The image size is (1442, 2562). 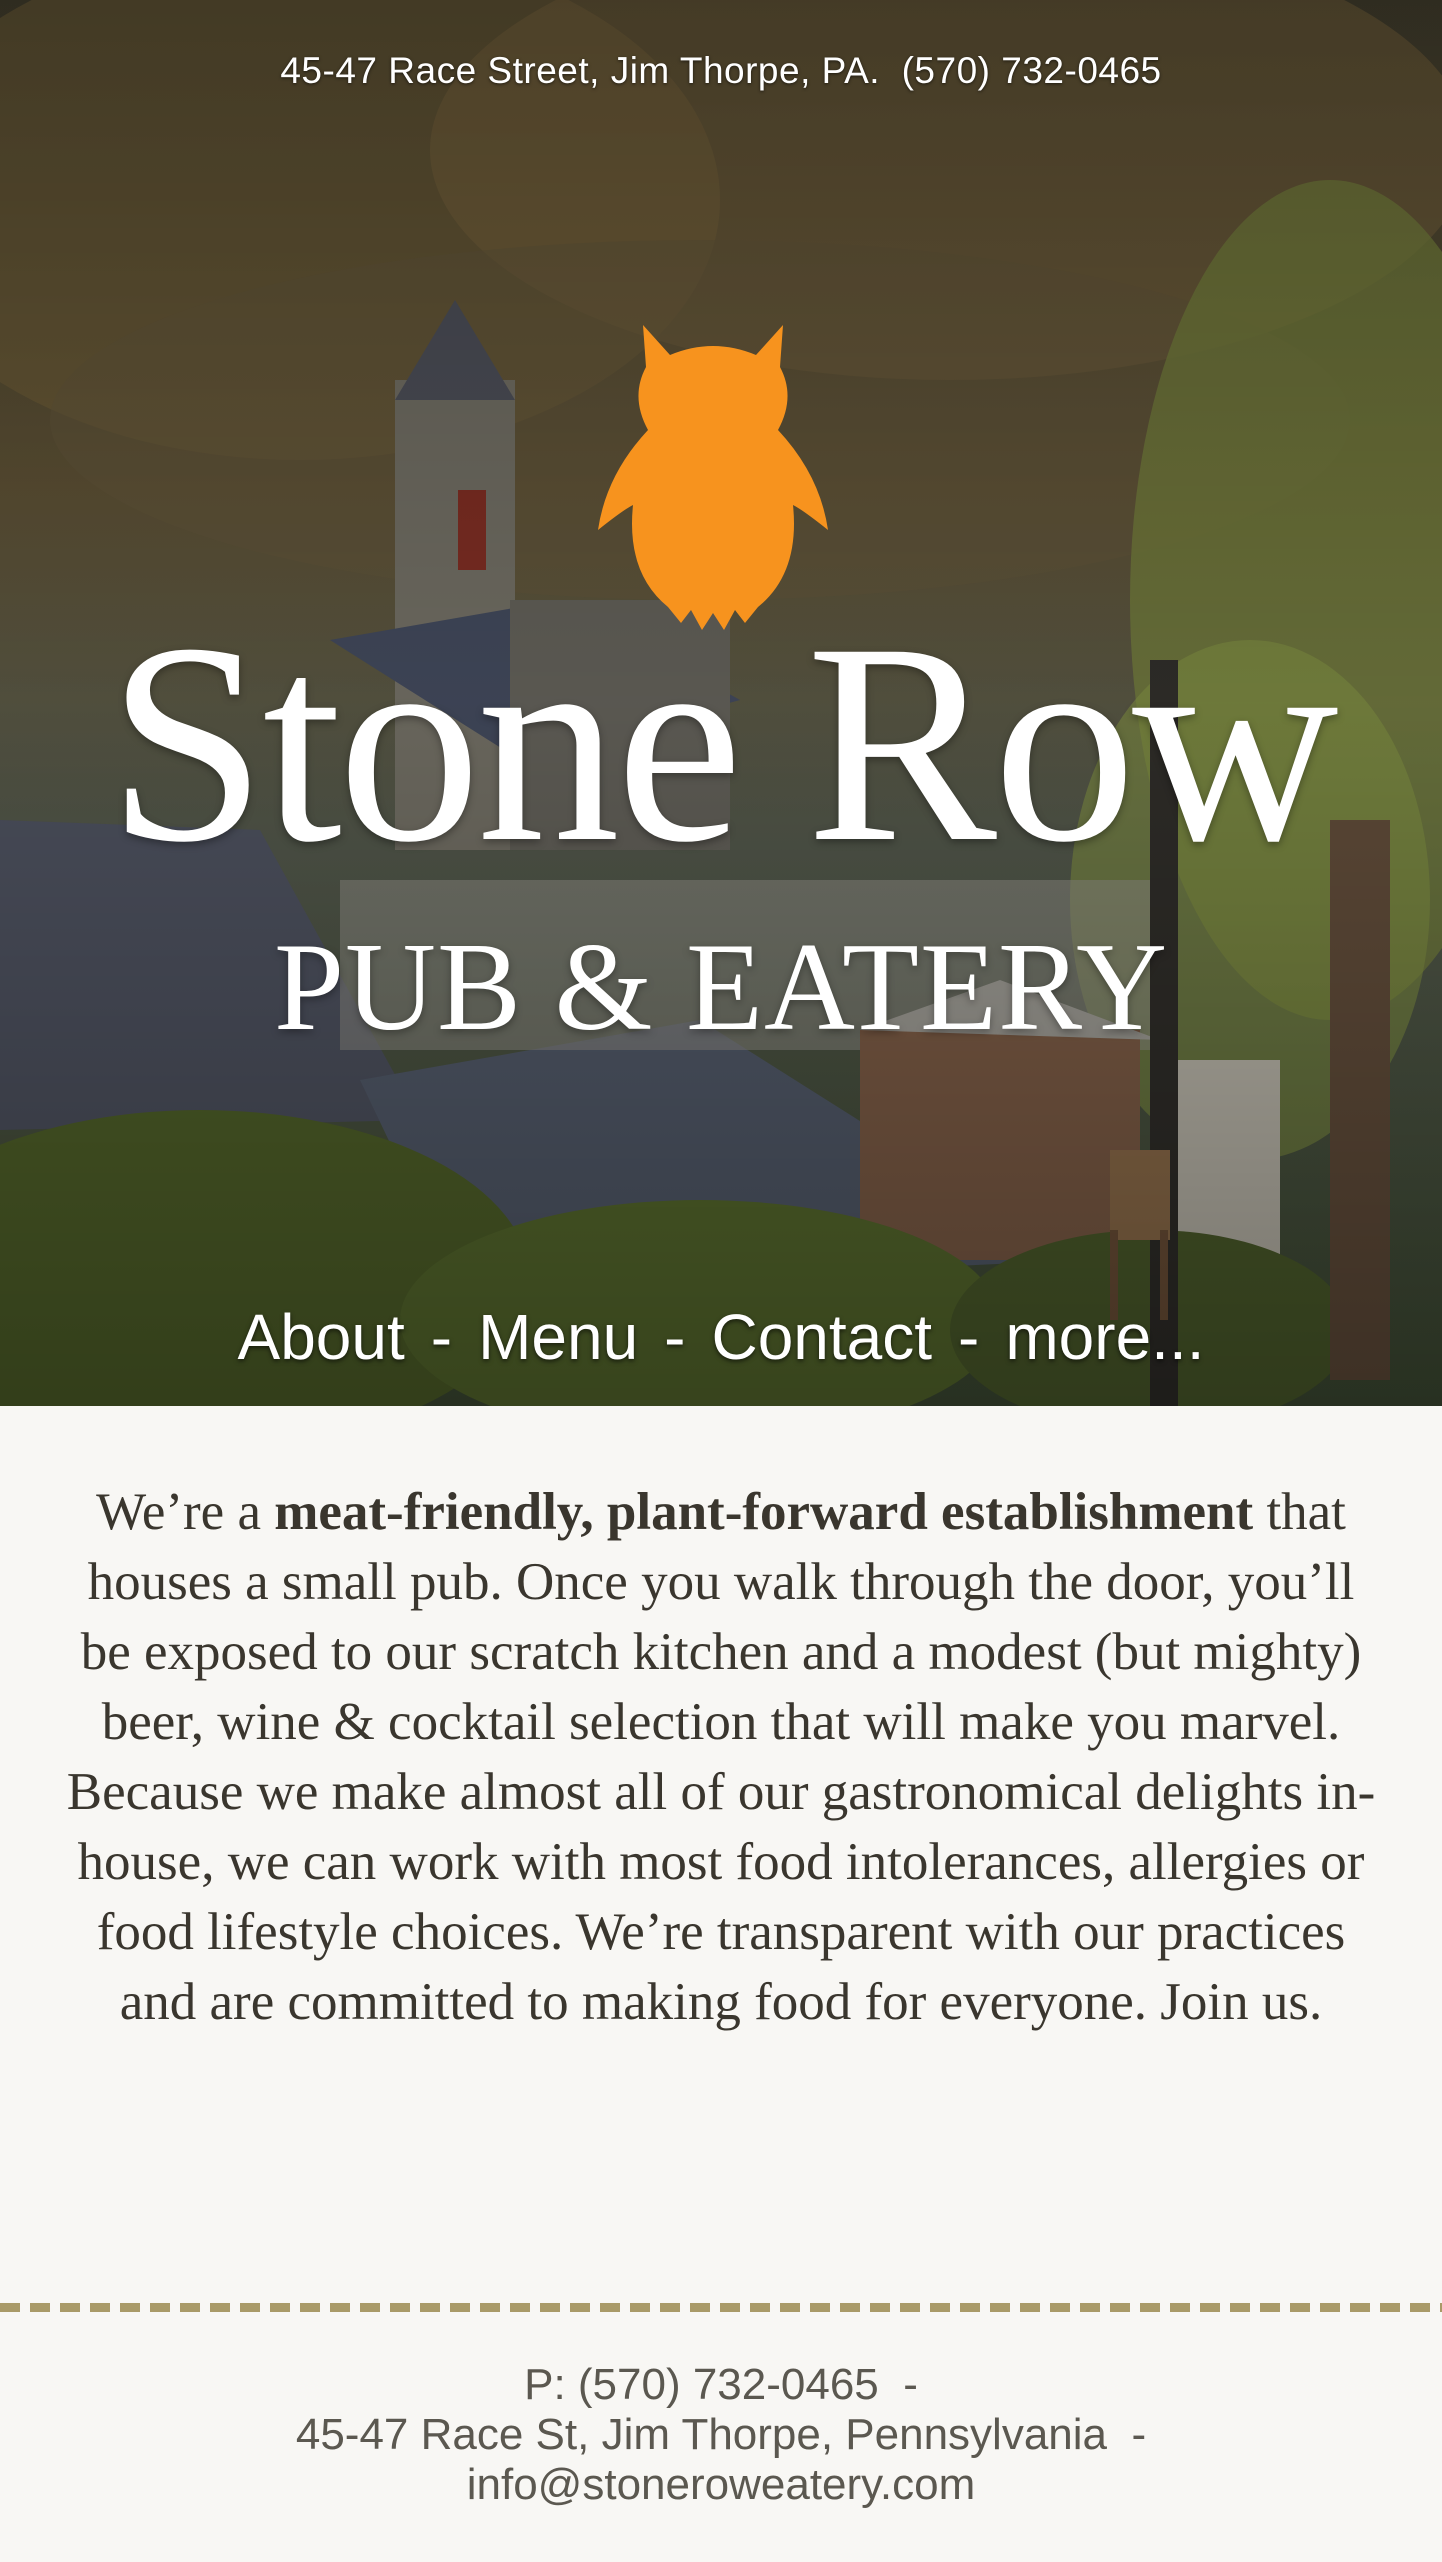 What do you see at coordinates (1032, 70) in the screenshot?
I see `header-phone: (570) 732-0465` at bounding box center [1032, 70].